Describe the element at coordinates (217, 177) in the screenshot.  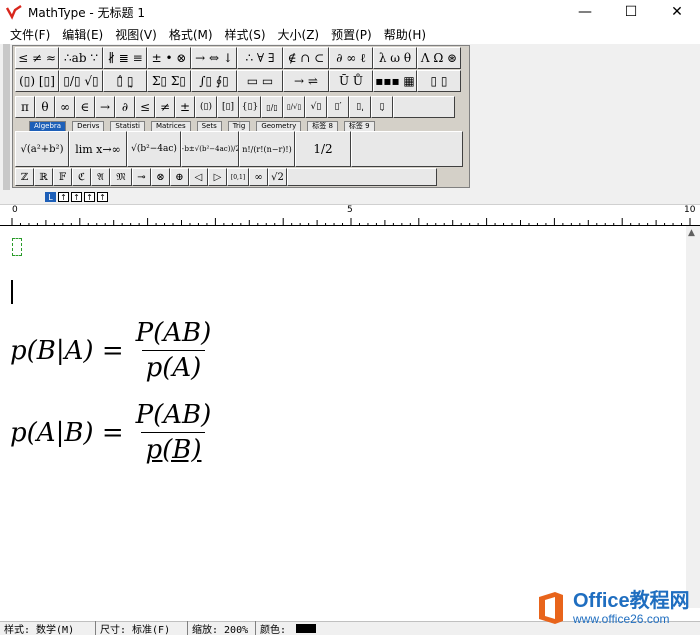
I see `right-triangle-button: ▷` at that location.